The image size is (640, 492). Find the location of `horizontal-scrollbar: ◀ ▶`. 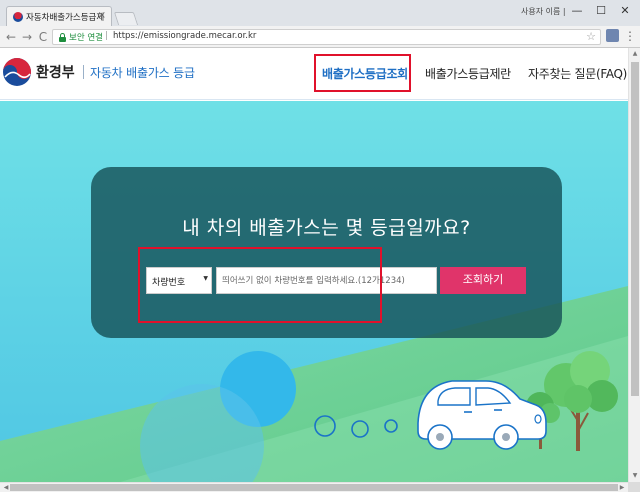

horizontal-scrollbar: ◀ ▶ is located at coordinates (314, 487).